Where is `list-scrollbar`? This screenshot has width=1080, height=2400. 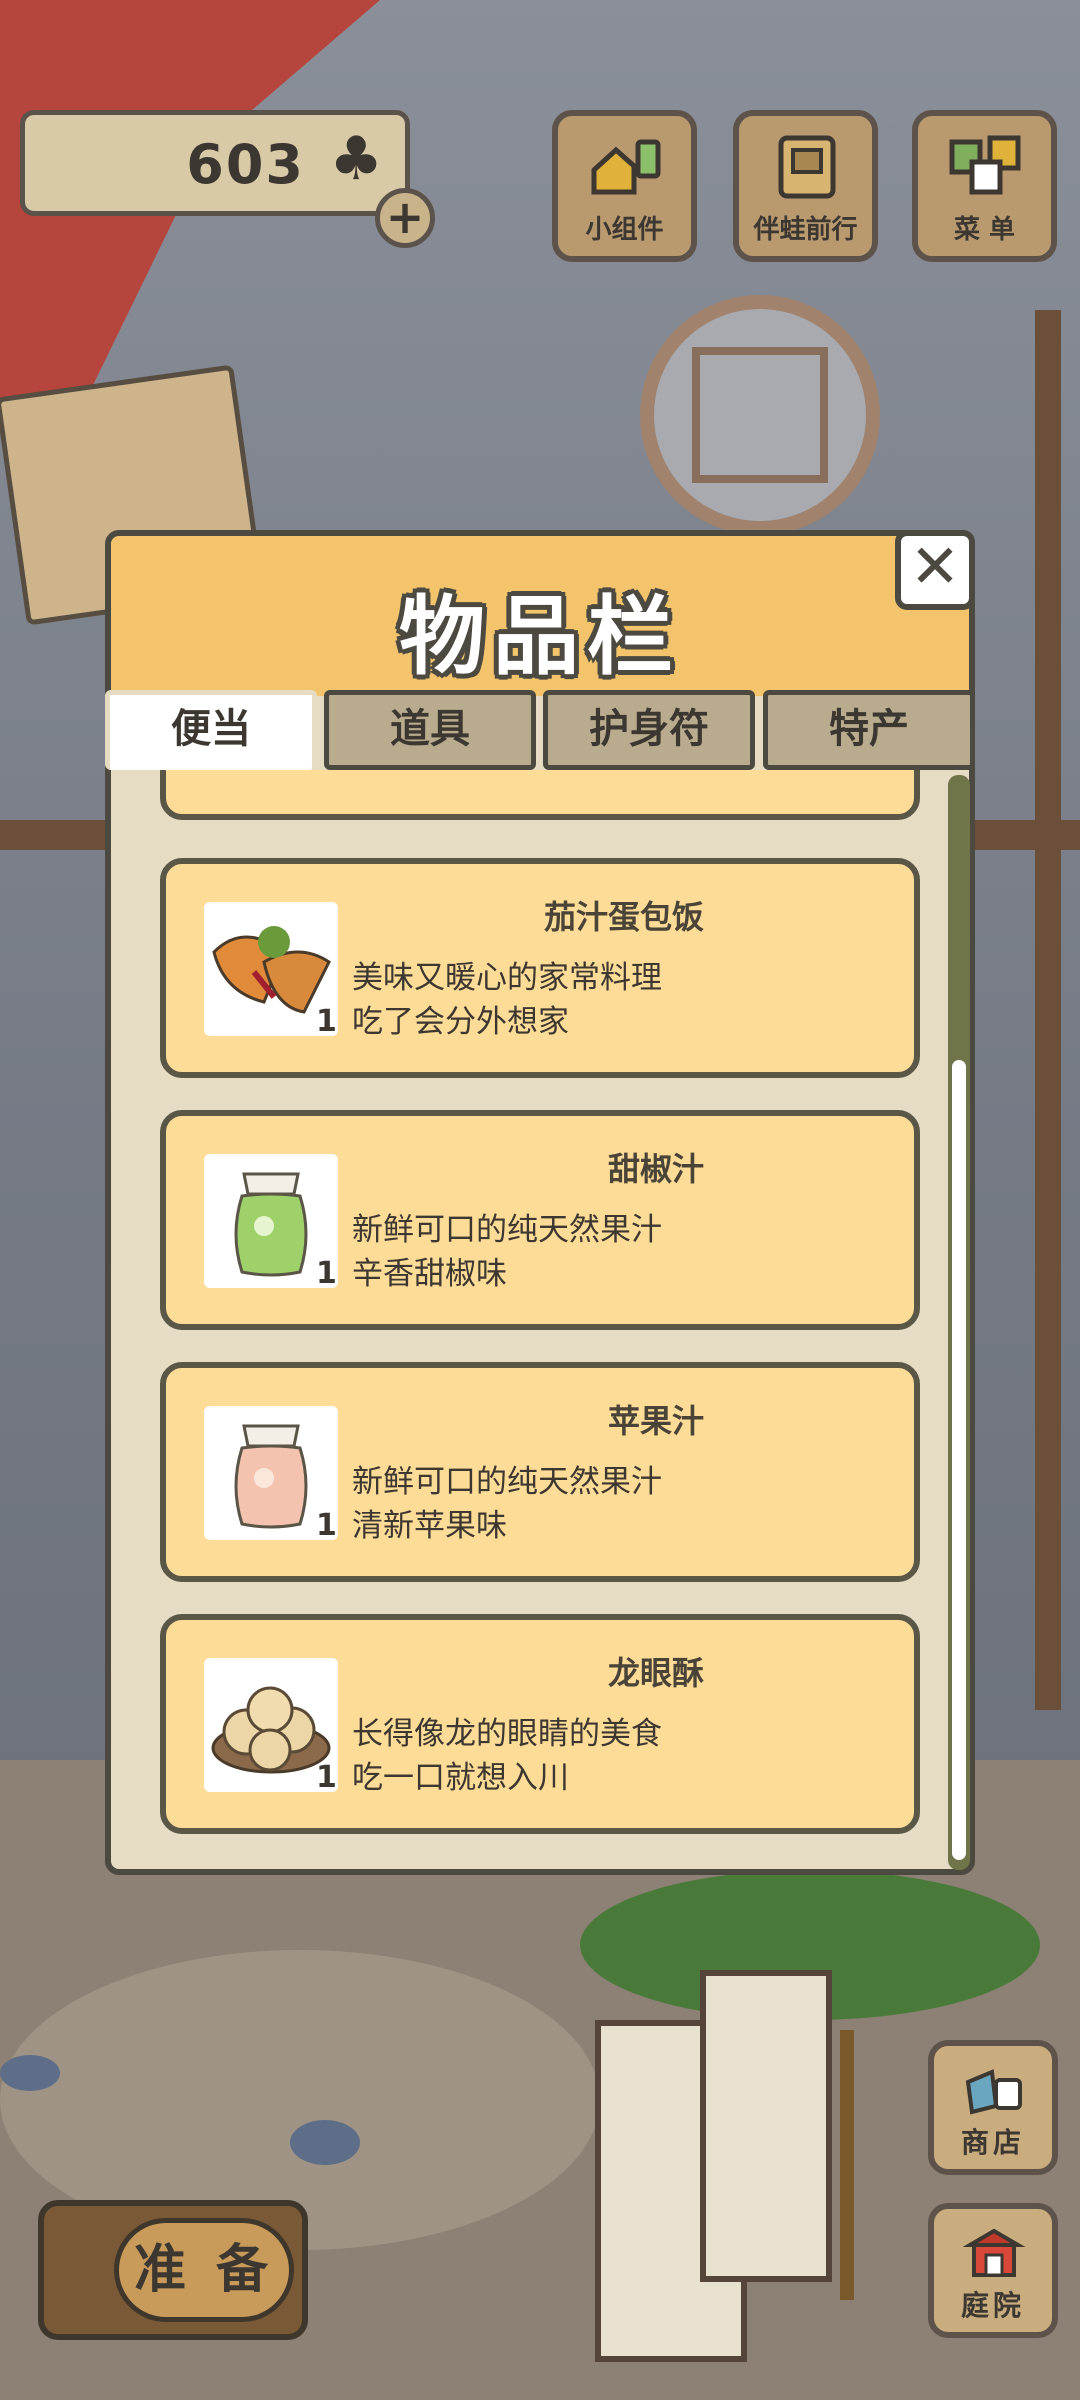 list-scrollbar is located at coordinates (959, 1322).